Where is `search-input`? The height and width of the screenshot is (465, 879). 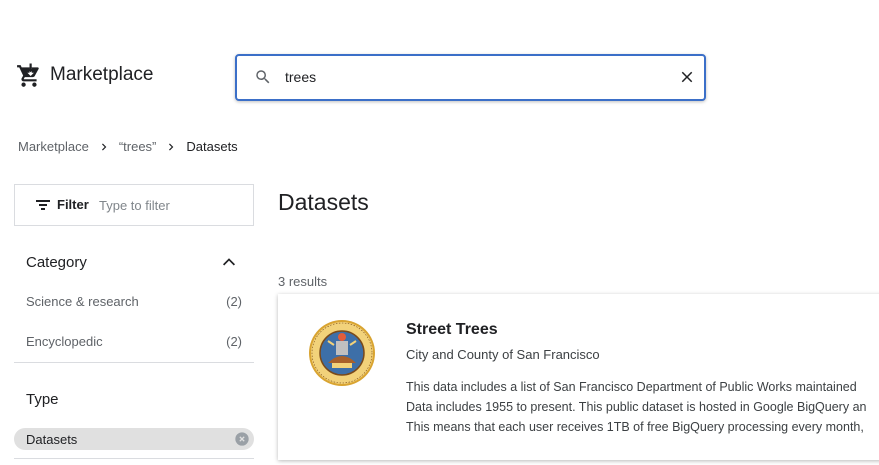 search-input is located at coordinates (470, 77).